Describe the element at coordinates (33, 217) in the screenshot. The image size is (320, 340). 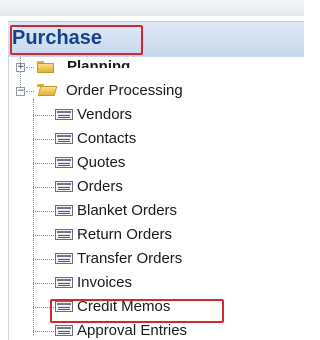
I see `tree-child-line` at that location.